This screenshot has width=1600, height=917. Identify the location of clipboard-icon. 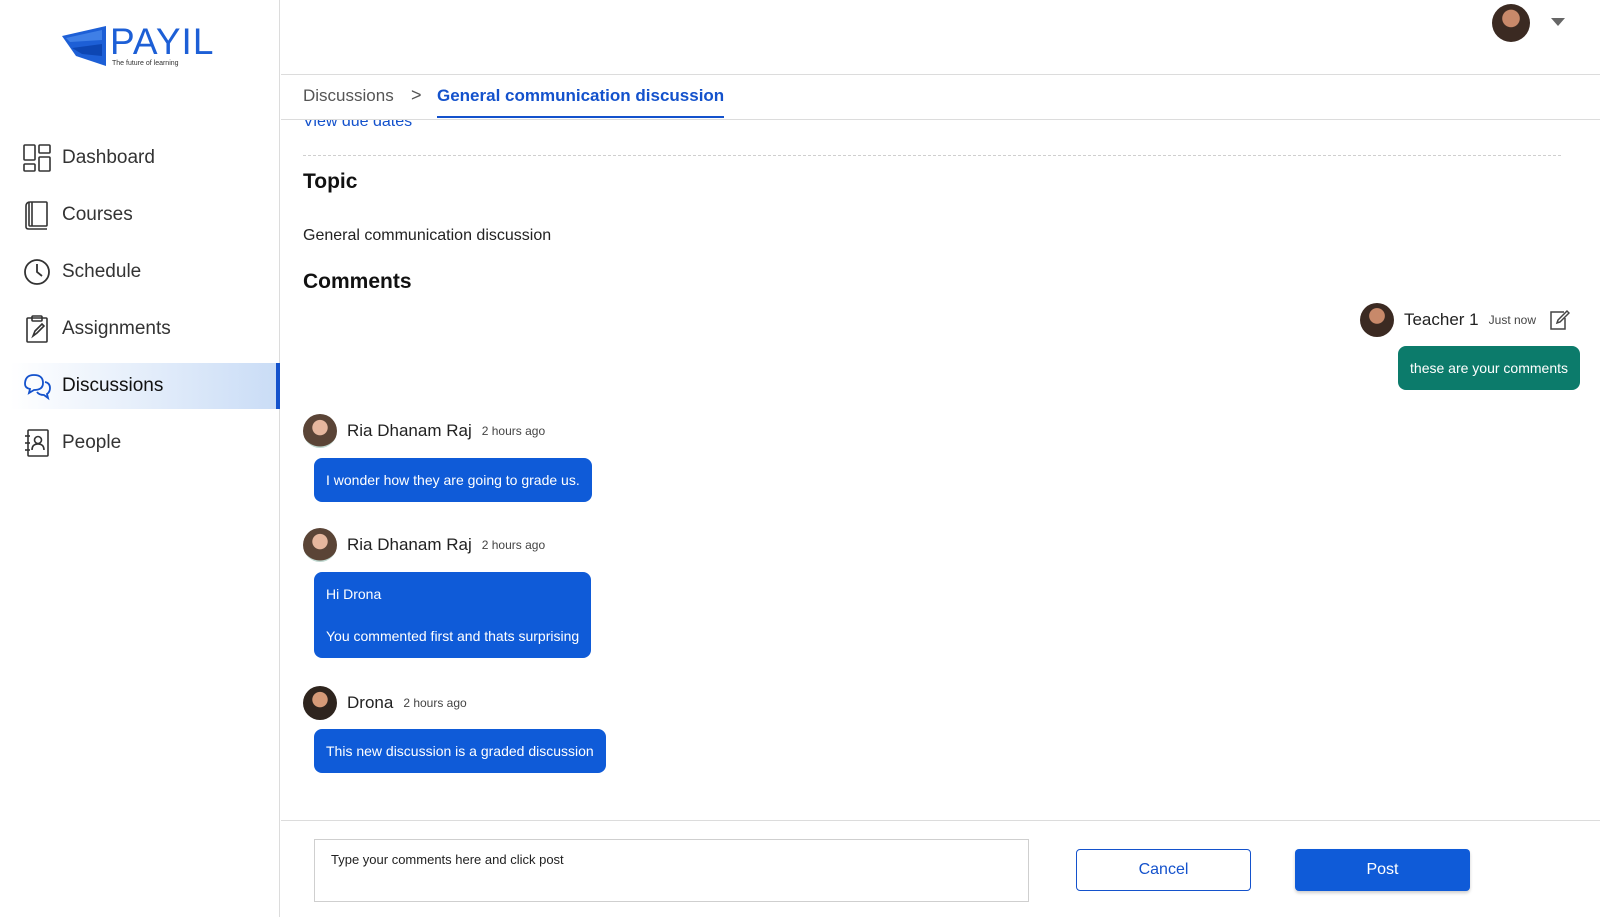
(37, 329).